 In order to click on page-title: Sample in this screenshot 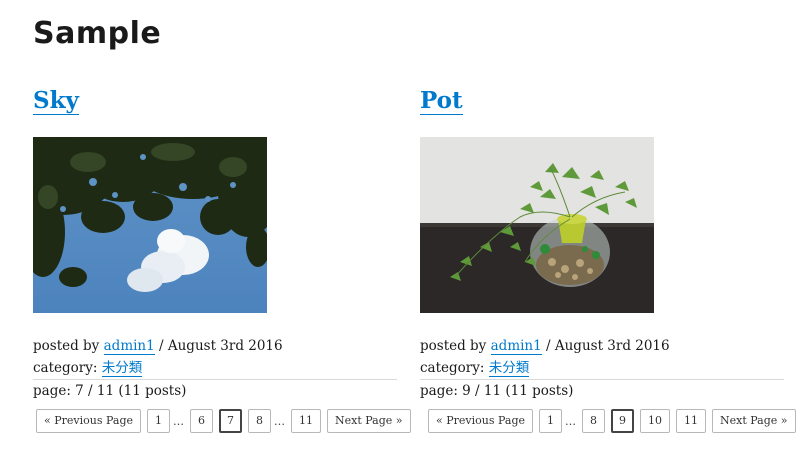, I will do `click(97, 33)`.